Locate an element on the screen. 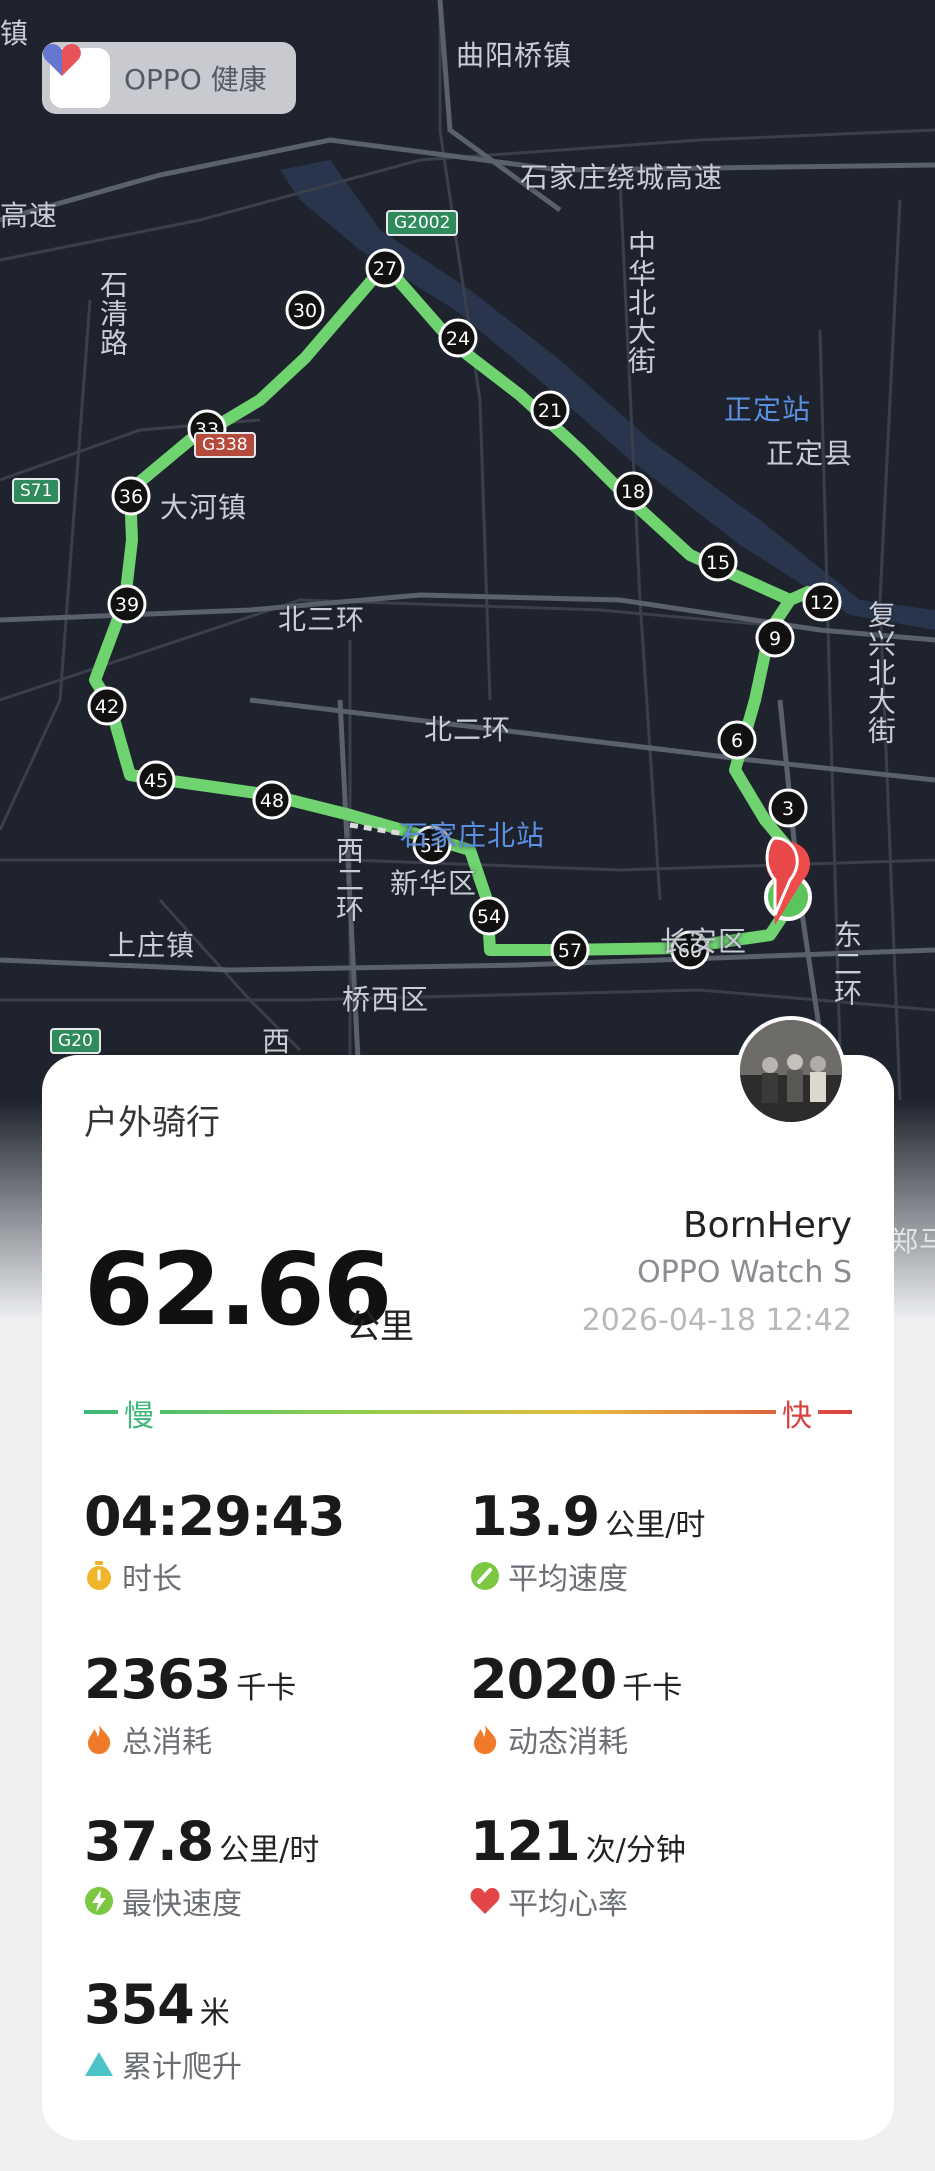 This screenshot has height=2171, width=935. km-marker: 9 is located at coordinates (775, 638).